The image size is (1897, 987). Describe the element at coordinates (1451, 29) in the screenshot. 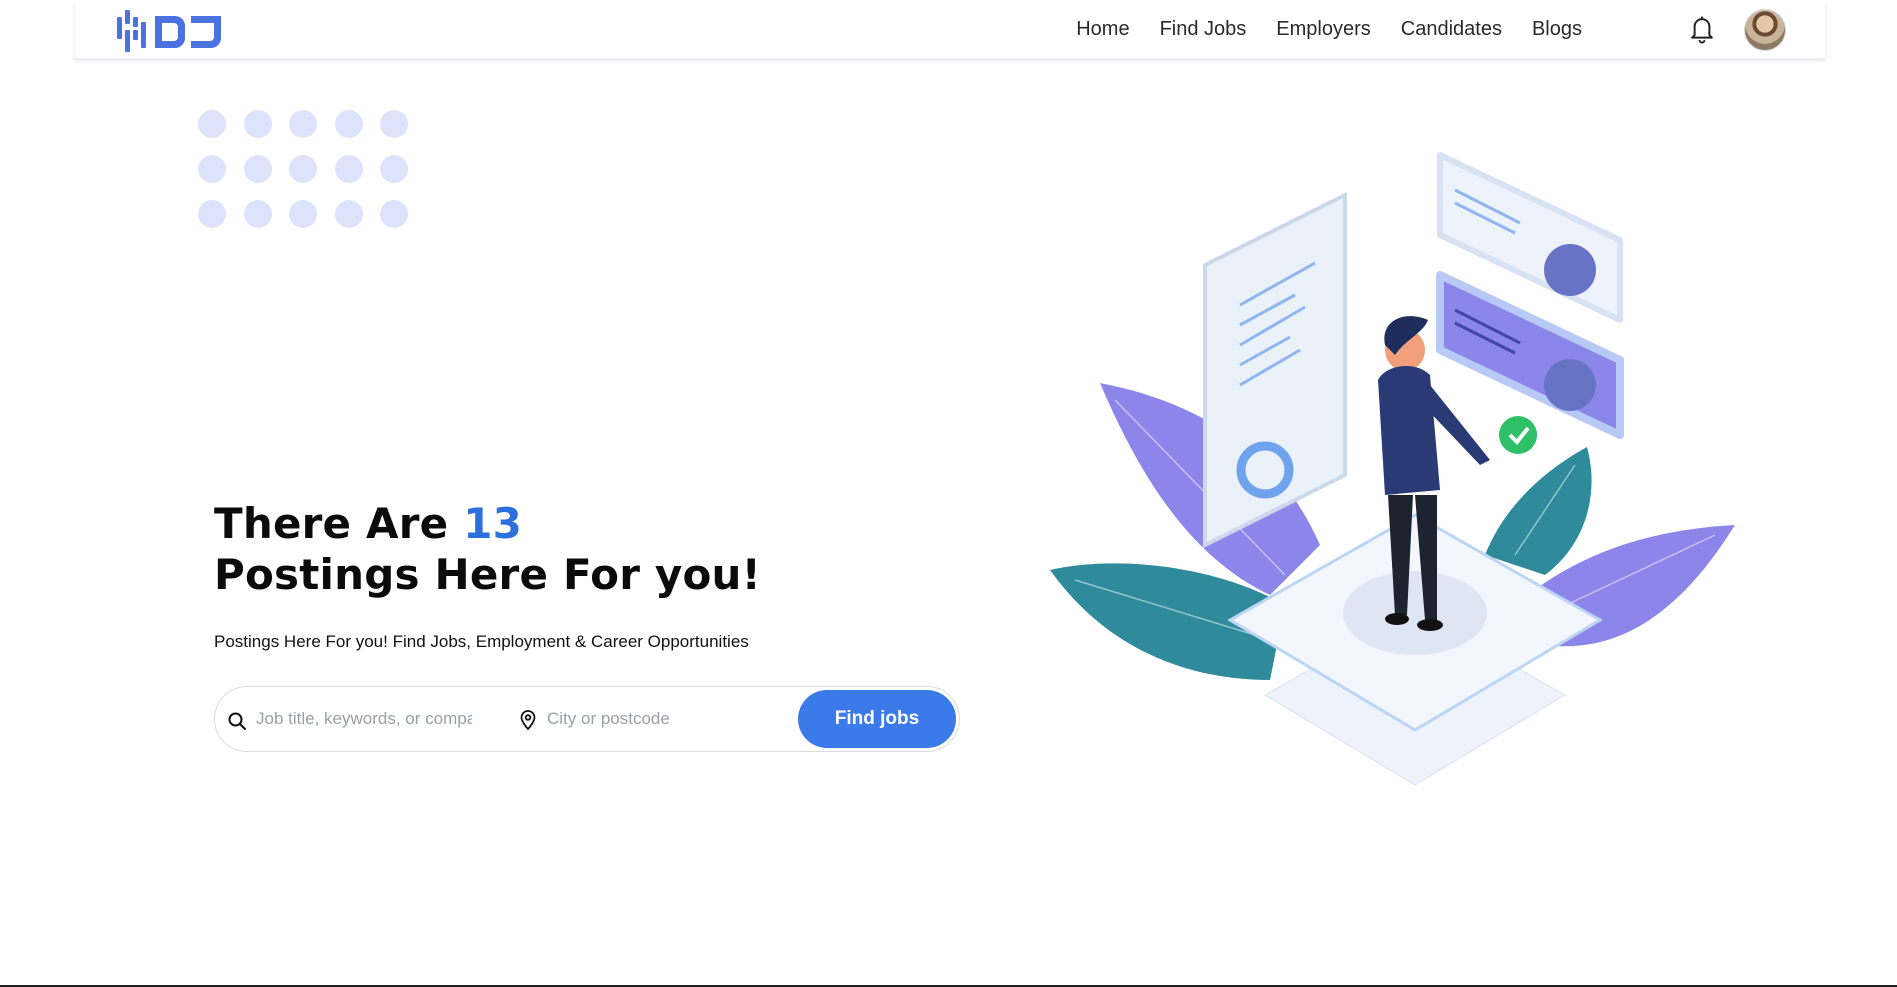

I see `nav-candidates: Candidates` at that location.